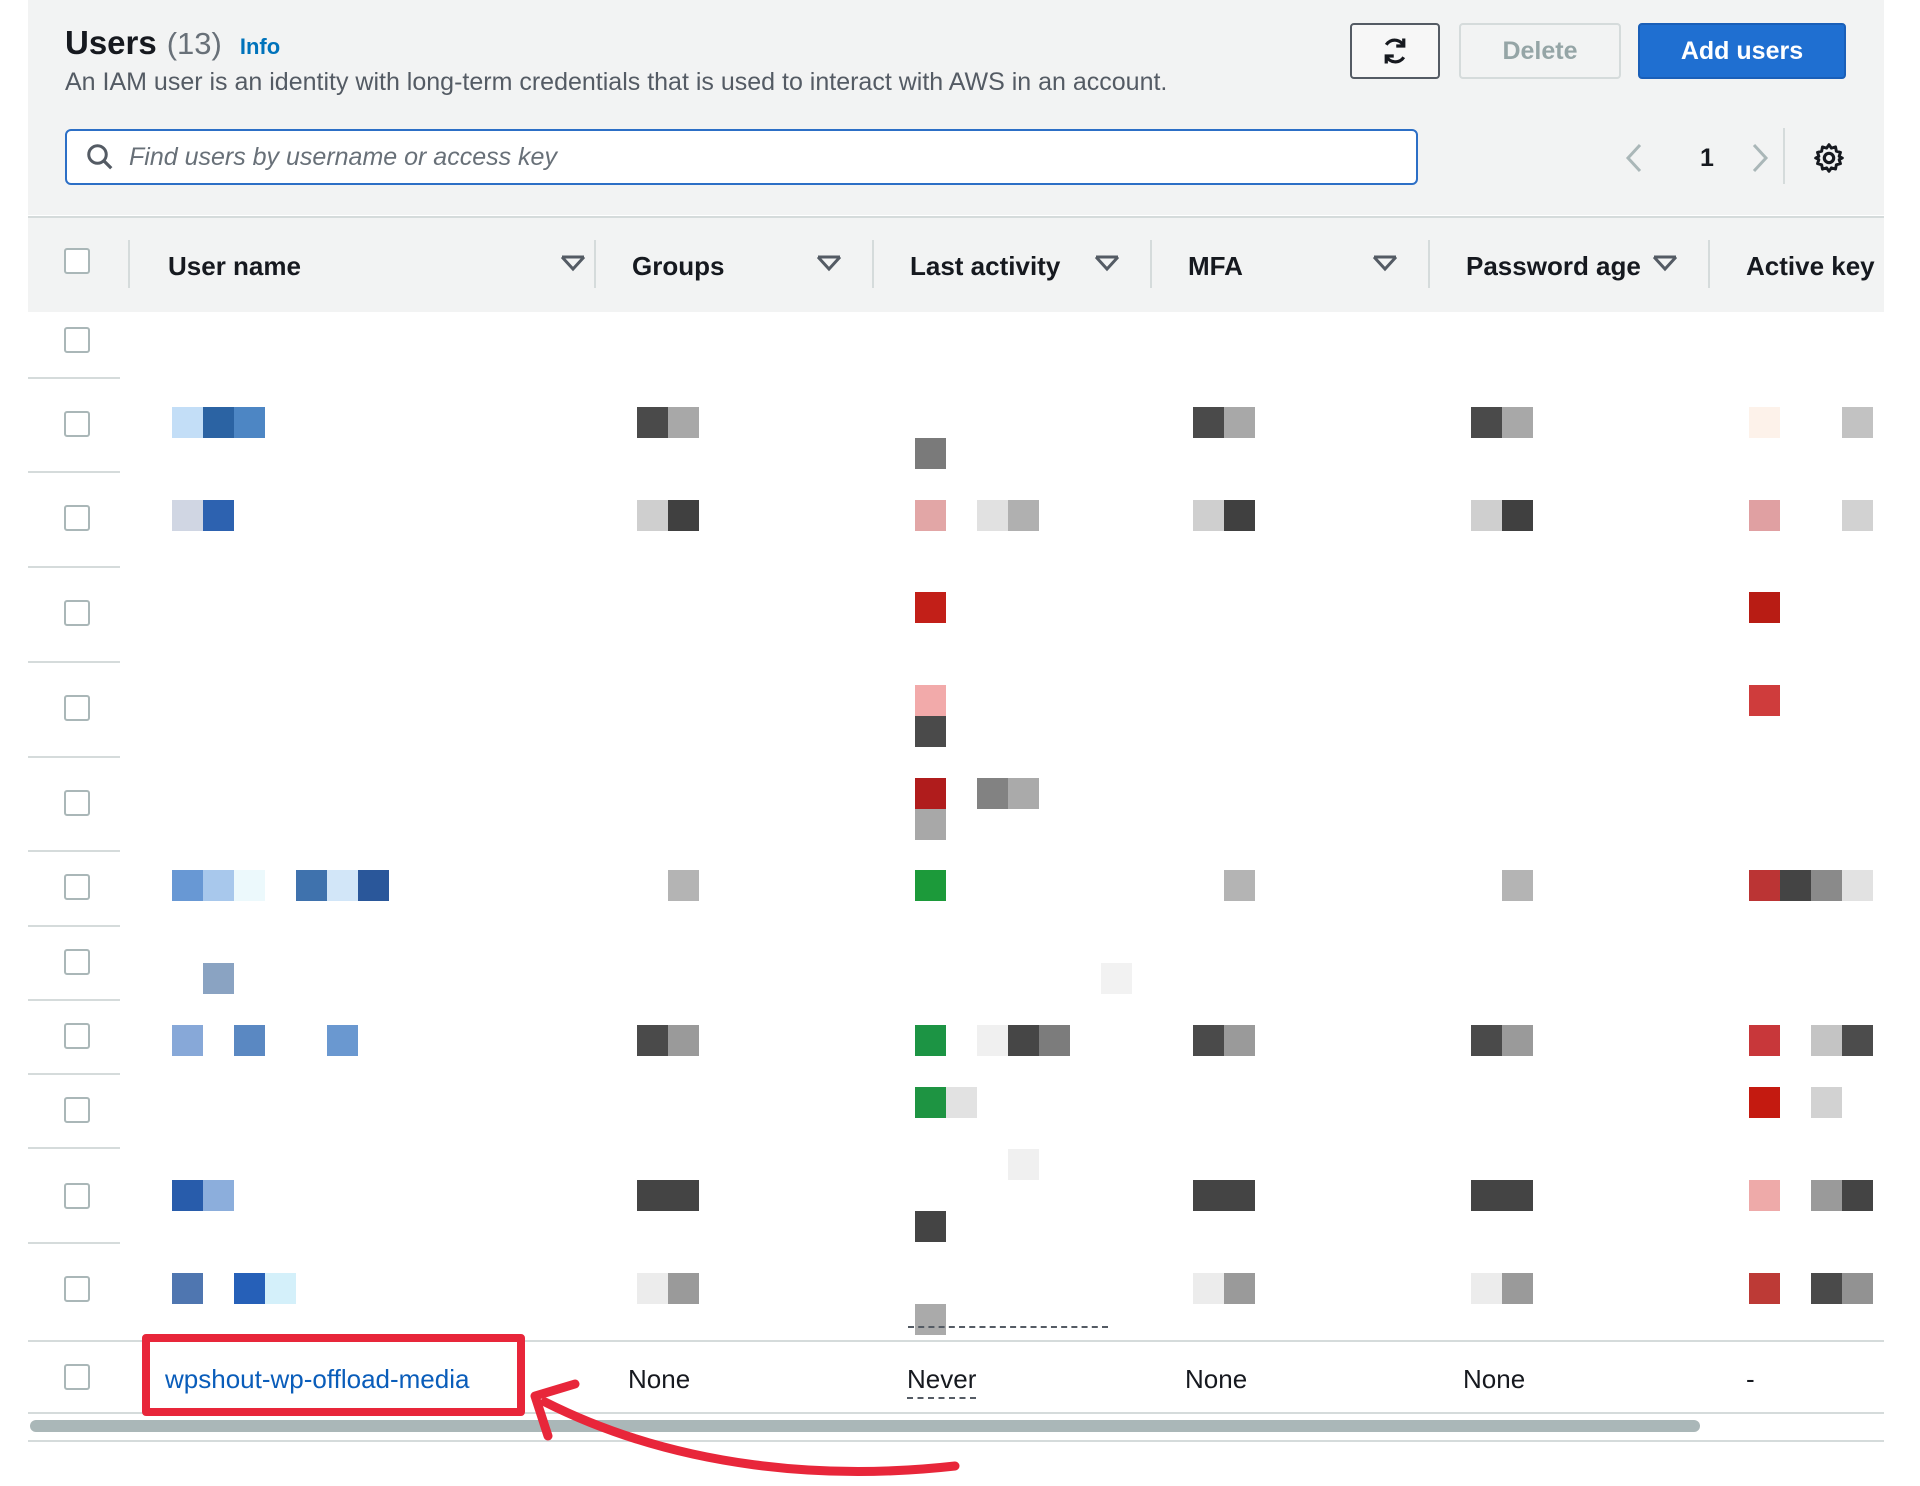 The width and height of the screenshot is (1920, 1486). I want to click on last-activity-cell: Never, so click(942, 1381).